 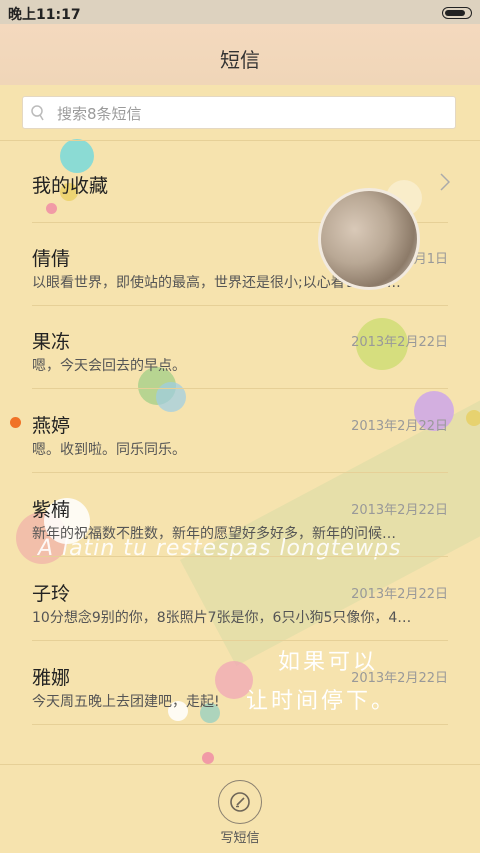 What do you see at coordinates (369, 239) in the screenshot?
I see `wallpaper-photo-bubble` at bounding box center [369, 239].